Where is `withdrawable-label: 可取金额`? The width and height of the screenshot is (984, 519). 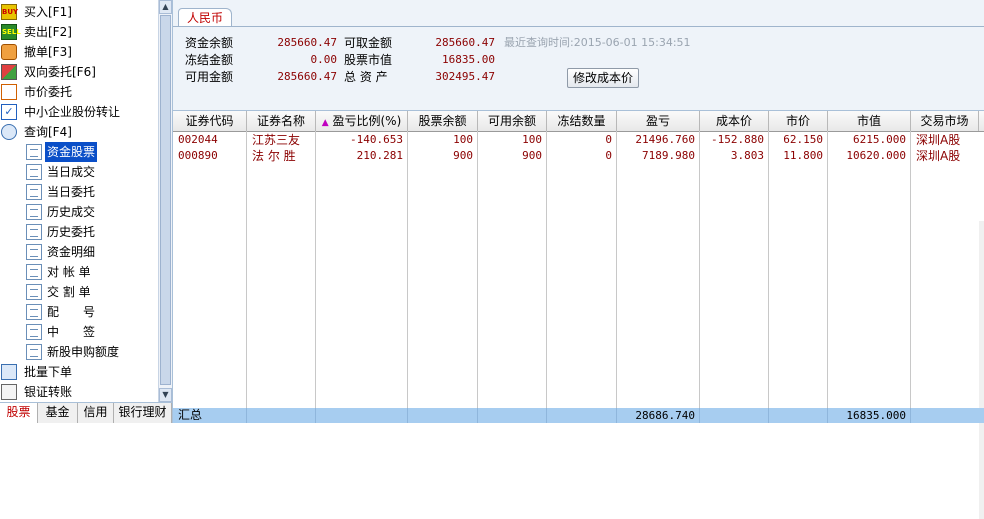 withdrawable-label: 可取金额 is located at coordinates (368, 43).